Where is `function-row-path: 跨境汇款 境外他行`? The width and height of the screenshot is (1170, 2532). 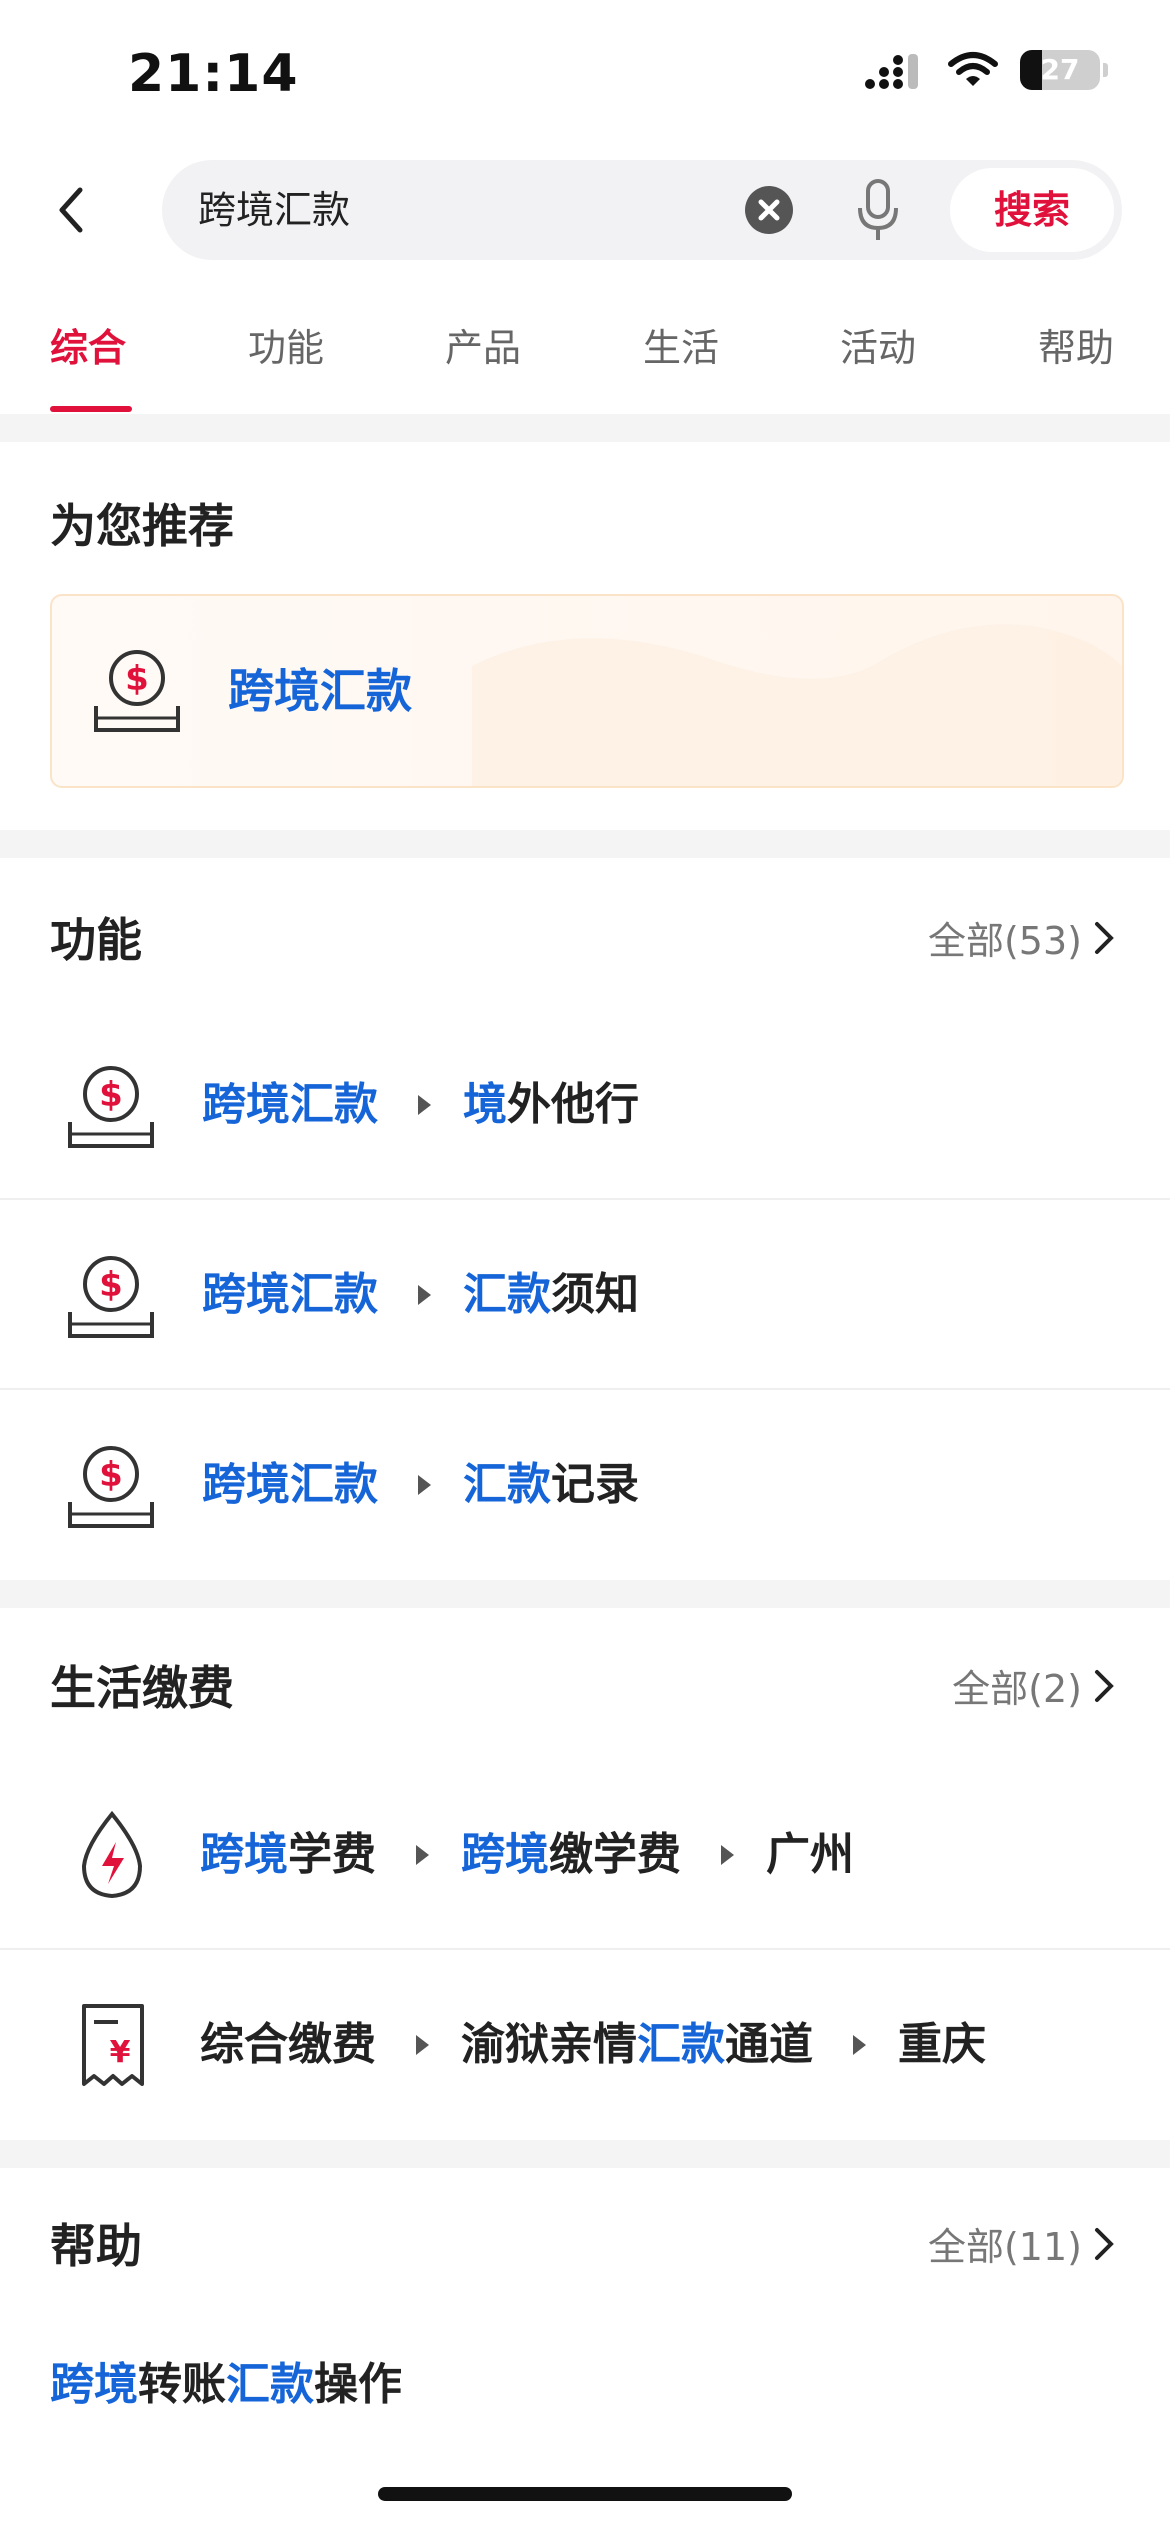
function-row-path: 跨境汇款 境外他行 is located at coordinates (420, 1105).